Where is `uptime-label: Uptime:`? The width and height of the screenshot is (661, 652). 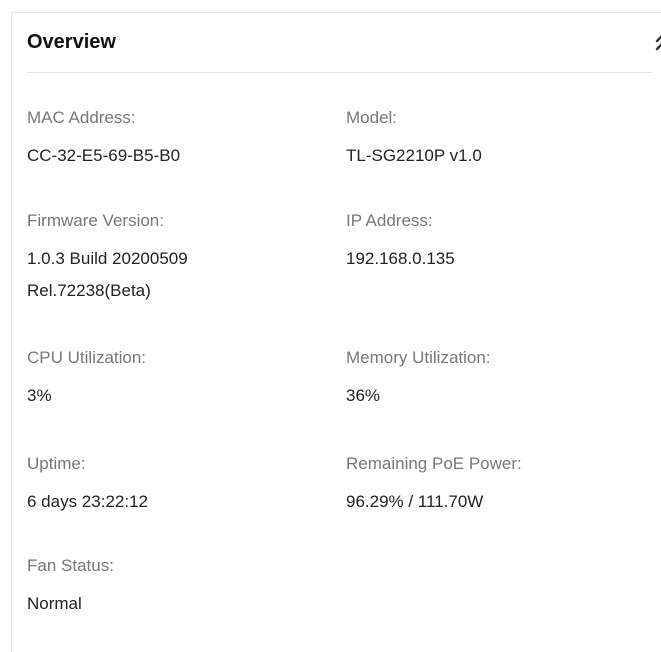
uptime-label: Uptime: is located at coordinates (56, 463).